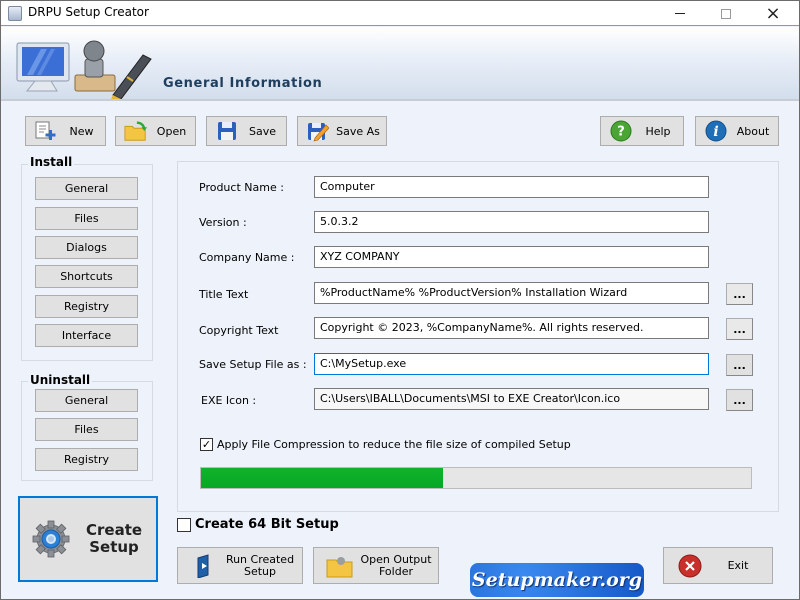 This screenshot has height=600, width=800. What do you see at coordinates (476, 478) in the screenshot?
I see `build-progress-bar` at bounding box center [476, 478].